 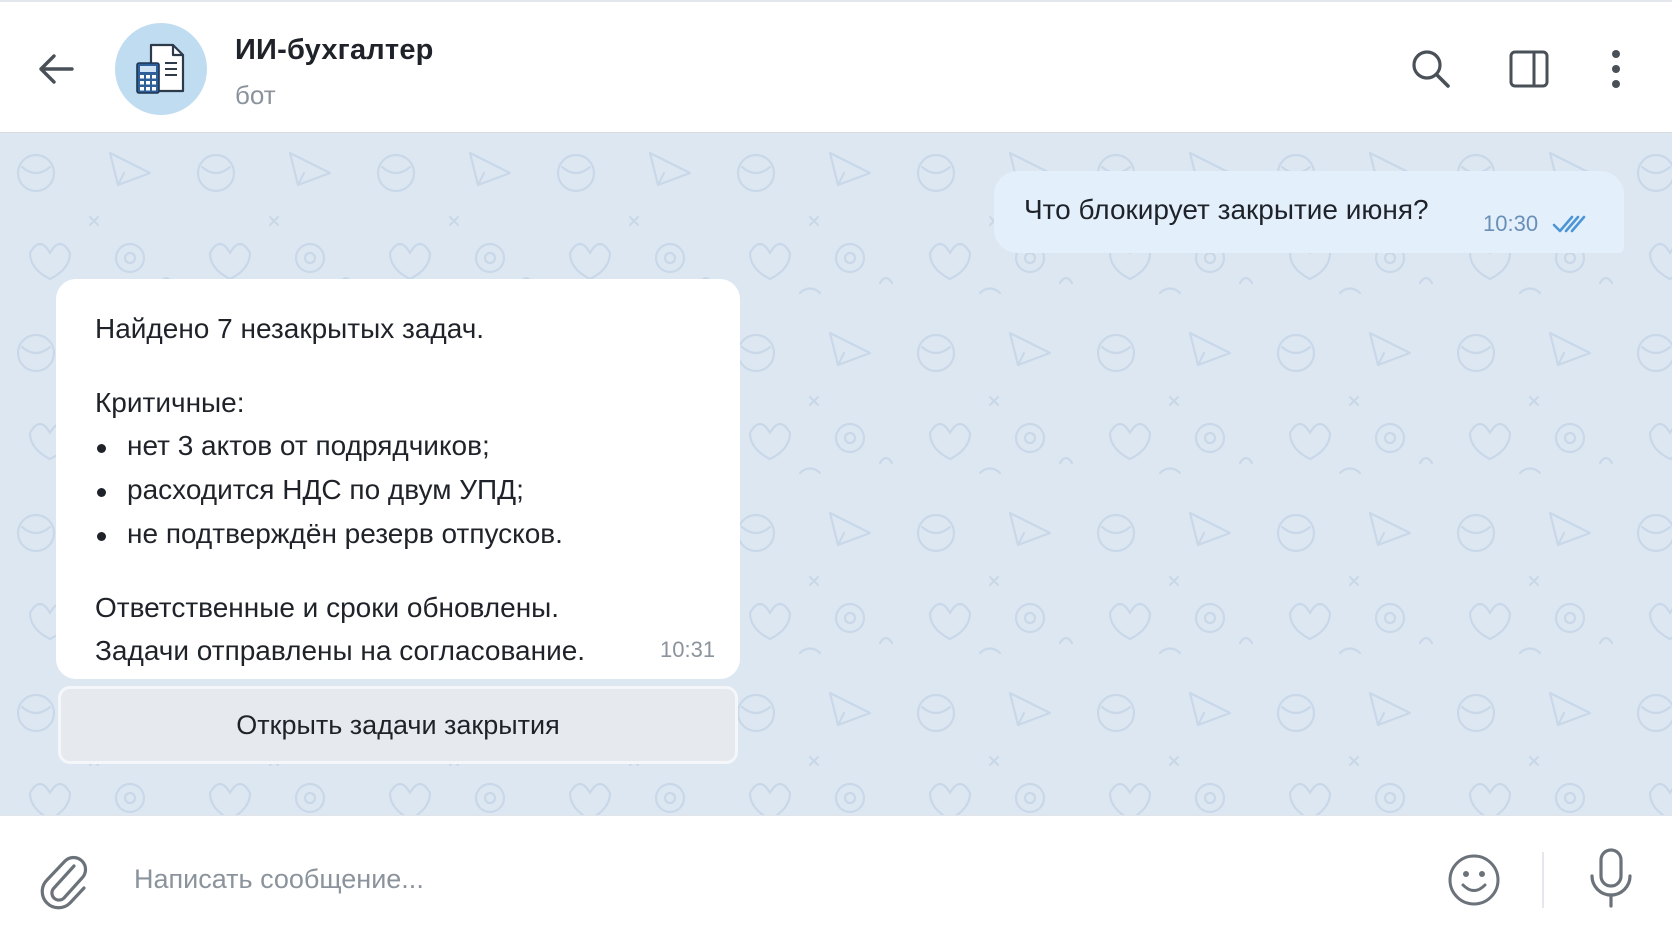 I want to click on composer-divider, so click(x=1543, y=880).